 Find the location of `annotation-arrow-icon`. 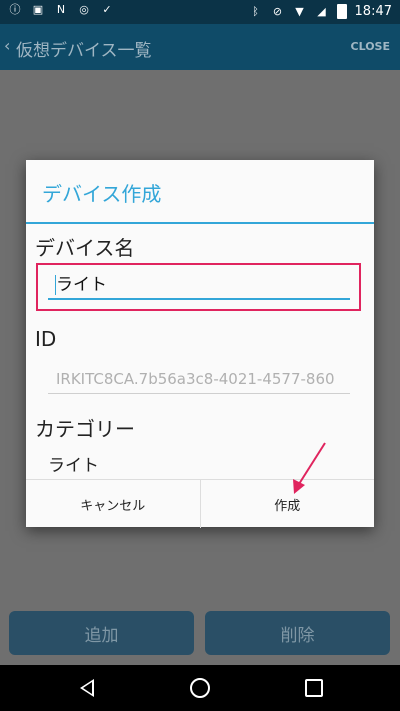

annotation-arrow-icon is located at coordinates (309, 468).